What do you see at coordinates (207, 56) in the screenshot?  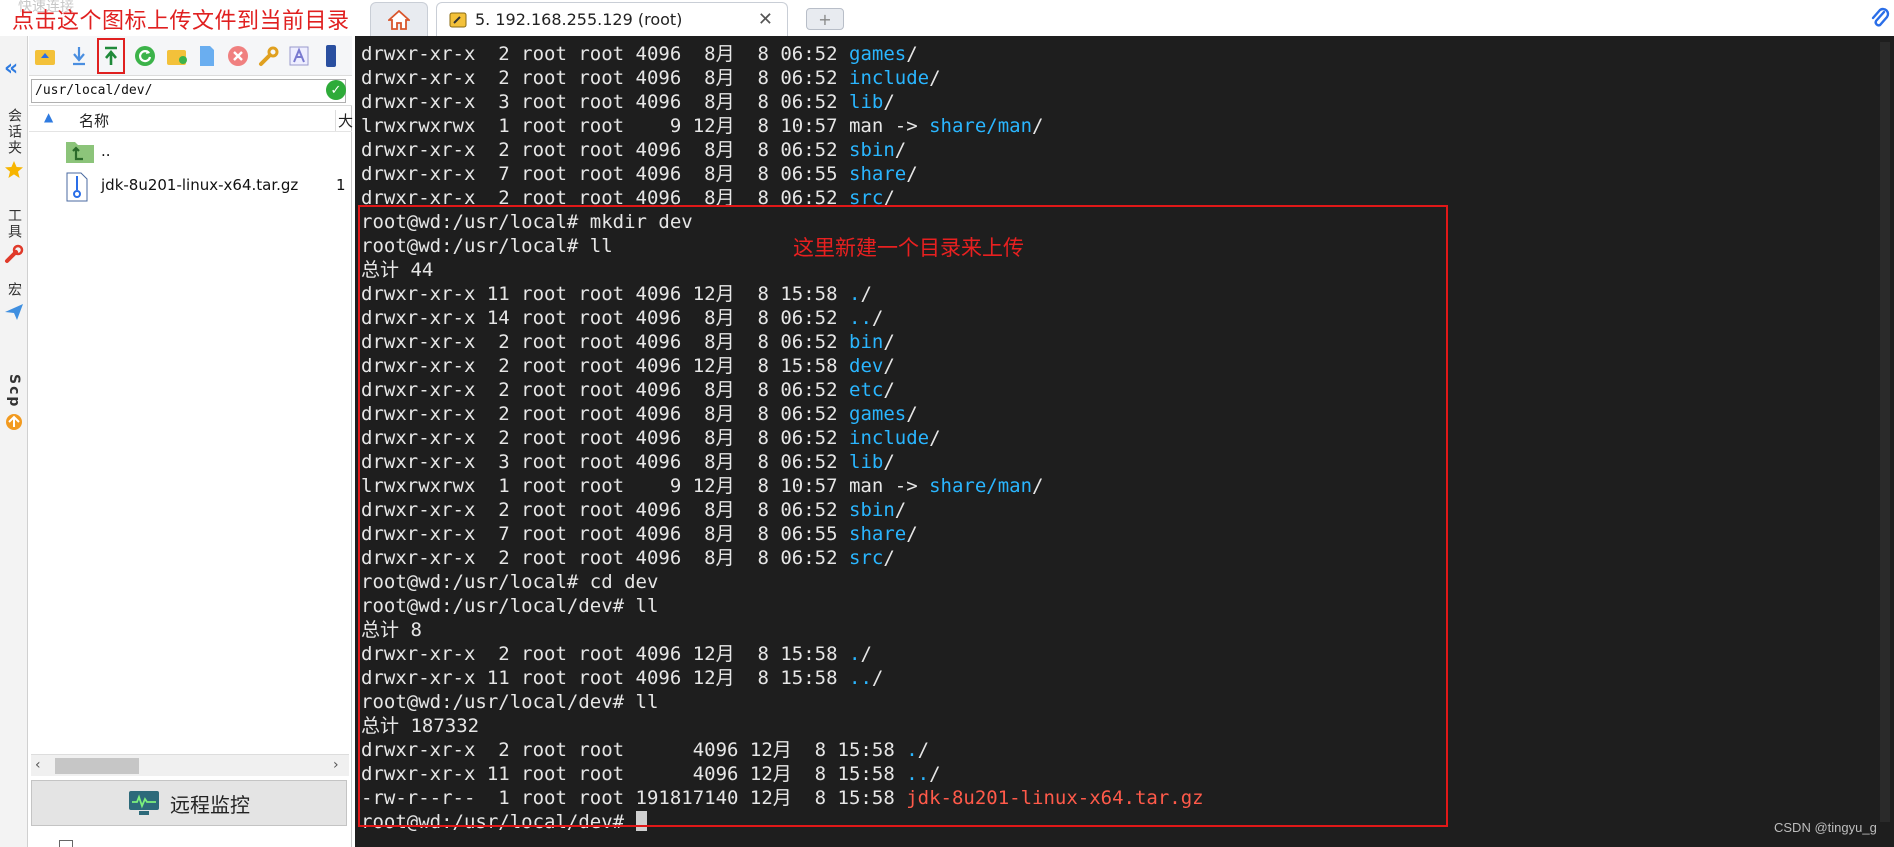 I see `new-file-button` at bounding box center [207, 56].